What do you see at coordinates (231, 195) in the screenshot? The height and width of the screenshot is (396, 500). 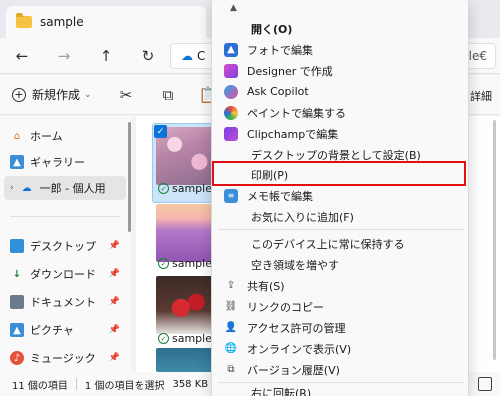 I see `notepad-icon: ≡` at bounding box center [231, 195].